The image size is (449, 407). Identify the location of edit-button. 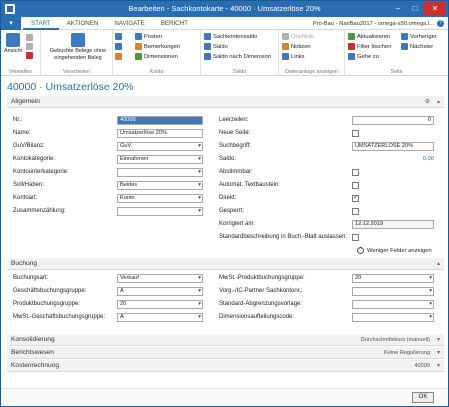
(29, 46).